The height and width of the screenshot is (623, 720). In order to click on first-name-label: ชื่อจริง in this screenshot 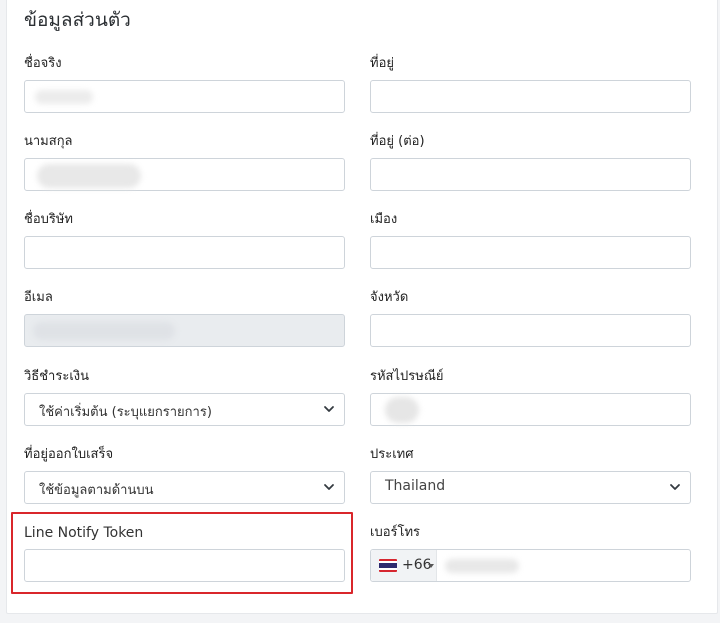, I will do `click(43, 63)`.